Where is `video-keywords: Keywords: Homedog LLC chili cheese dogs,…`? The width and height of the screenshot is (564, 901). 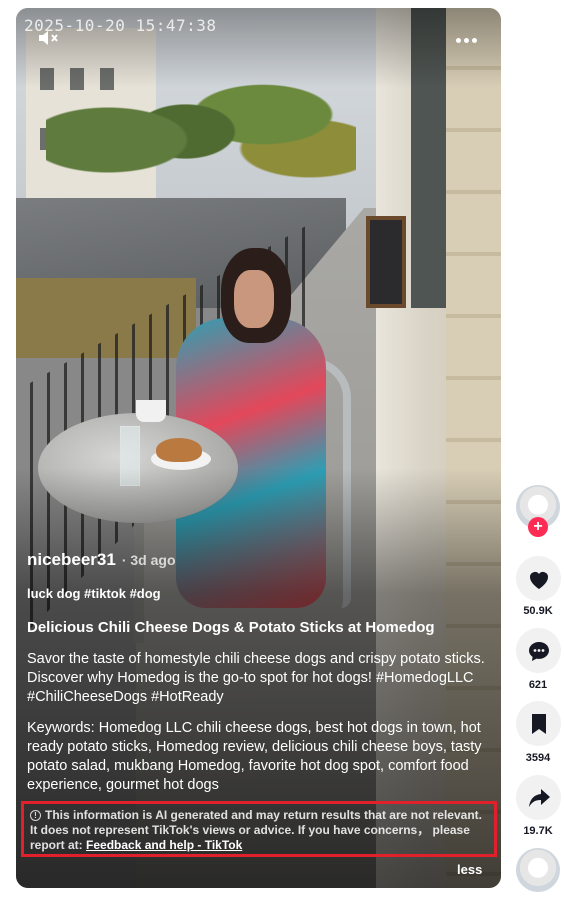 video-keywords: Keywords: Homedog LLC chili cheese dogs,… is located at coordinates (254, 756).